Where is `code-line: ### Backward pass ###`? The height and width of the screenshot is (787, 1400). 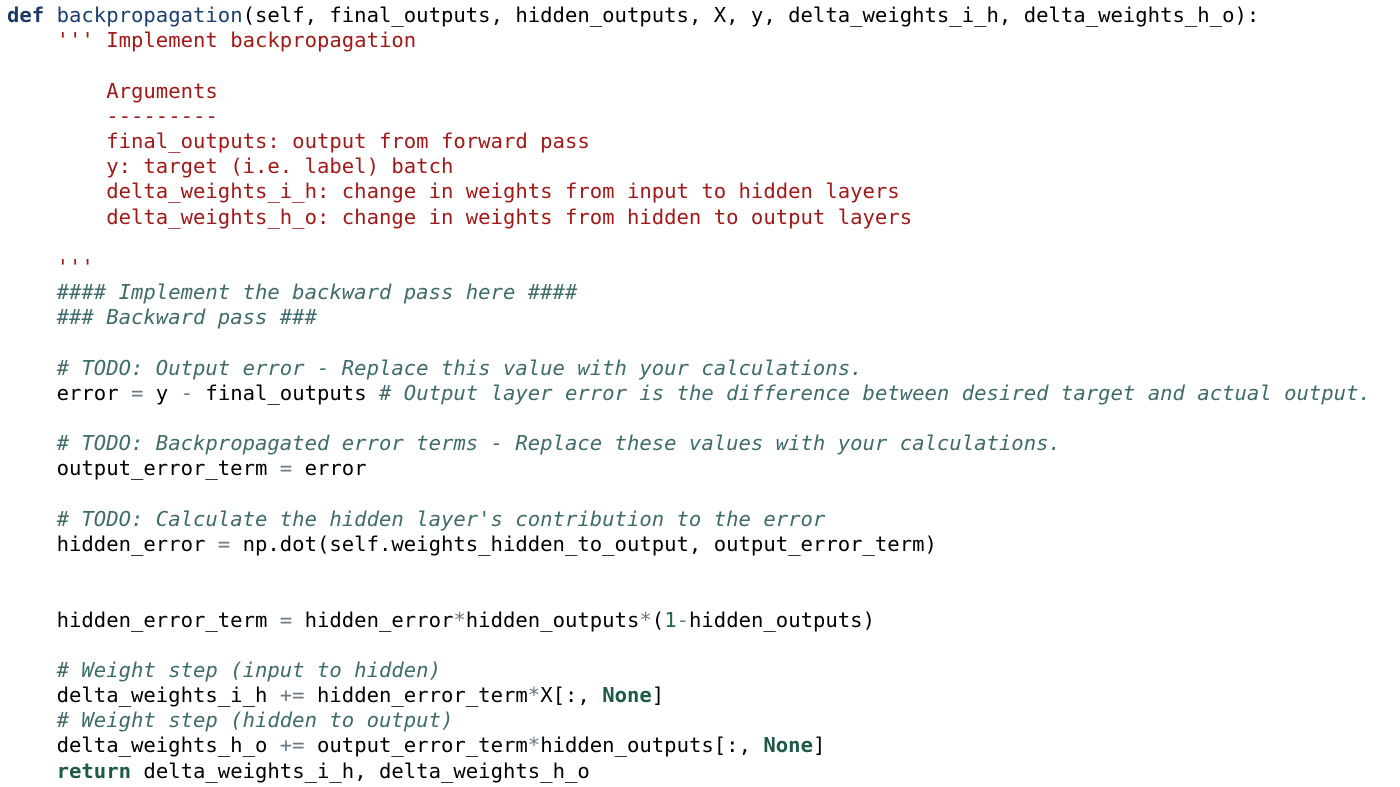
code-line: ### Backward pass ### is located at coordinates (702, 317).